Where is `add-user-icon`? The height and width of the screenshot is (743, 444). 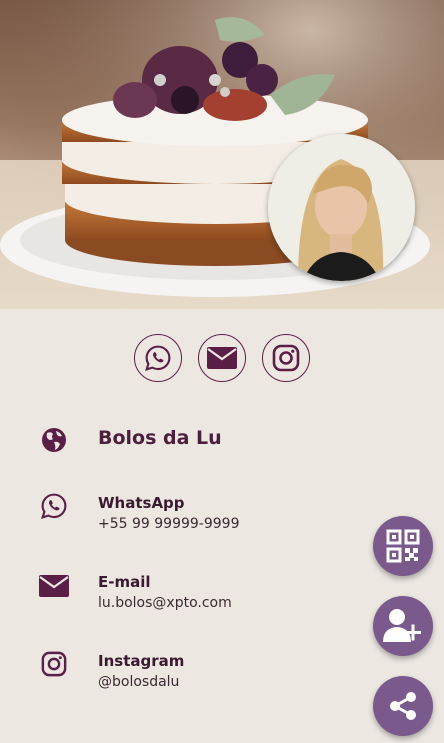 add-user-icon is located at coordinates (402, 625).